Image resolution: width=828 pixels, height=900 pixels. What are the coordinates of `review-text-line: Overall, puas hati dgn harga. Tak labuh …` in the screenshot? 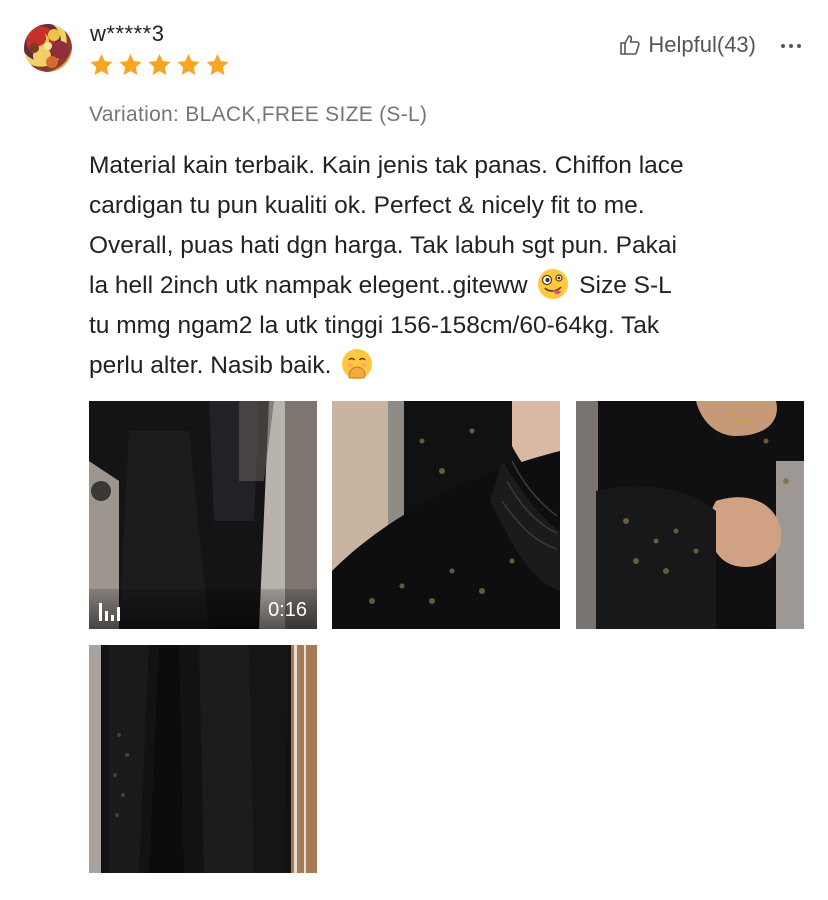 It's located at (383, 245).